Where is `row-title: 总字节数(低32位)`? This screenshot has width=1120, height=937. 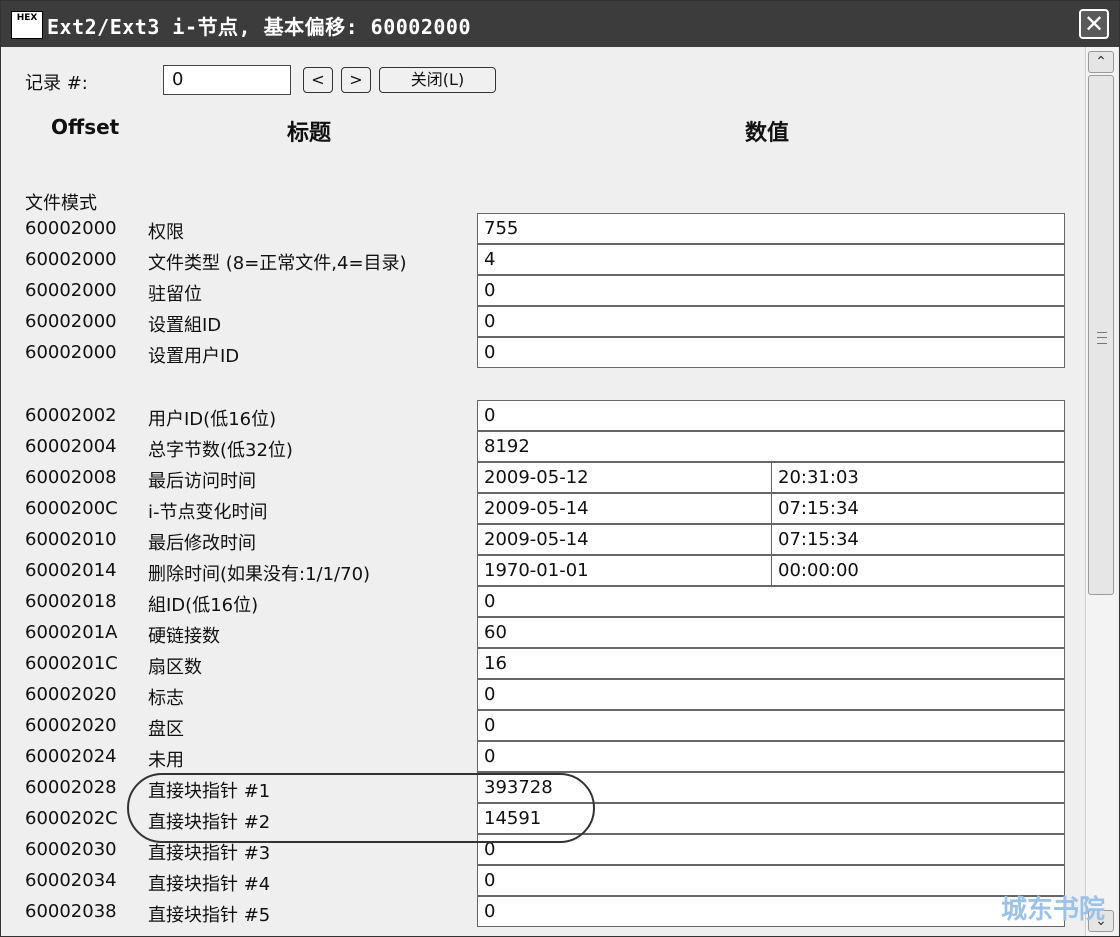 row-title: 总字节数(低32位) is located at coordinates (220, 450).